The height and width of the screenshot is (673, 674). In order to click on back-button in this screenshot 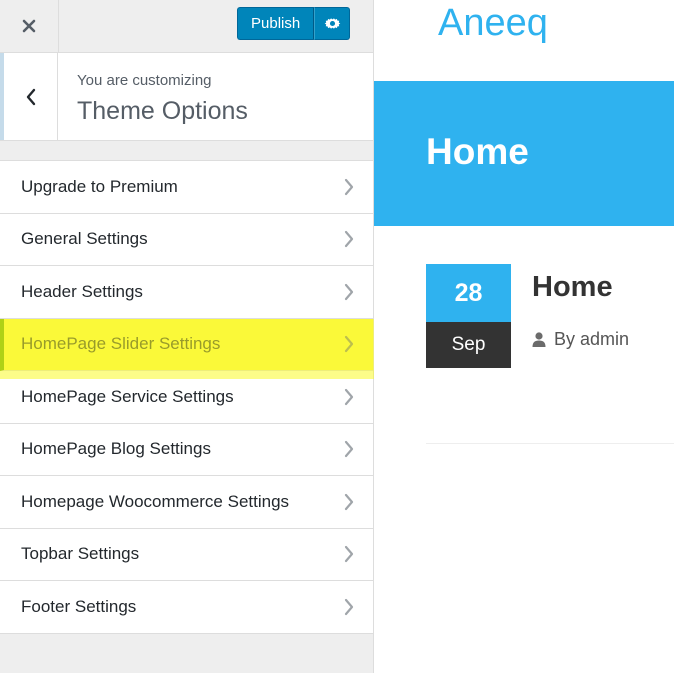, I will do `click(29, 96)`.